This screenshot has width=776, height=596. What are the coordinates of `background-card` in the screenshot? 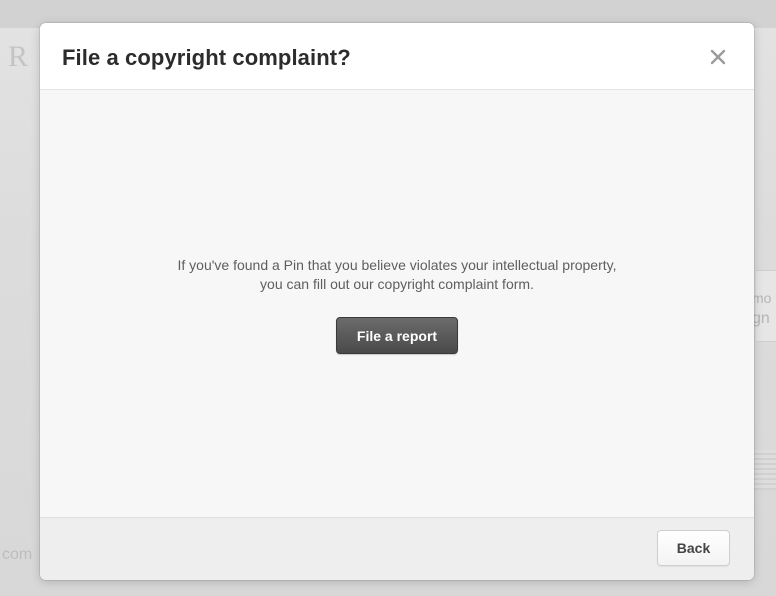 It's located at (766, 306).